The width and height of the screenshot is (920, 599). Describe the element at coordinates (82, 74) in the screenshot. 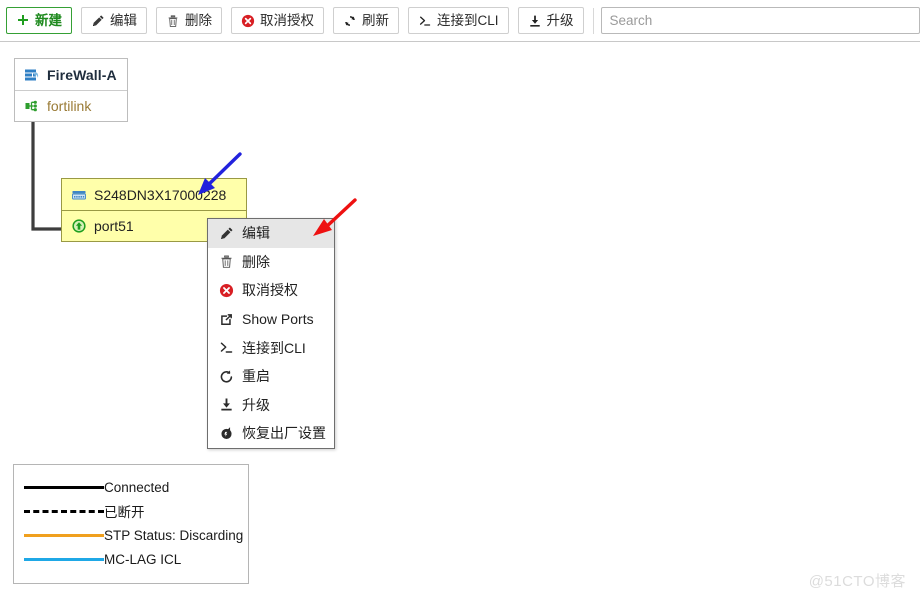

I see `firewall-device-name: FireWall-A` at that location.